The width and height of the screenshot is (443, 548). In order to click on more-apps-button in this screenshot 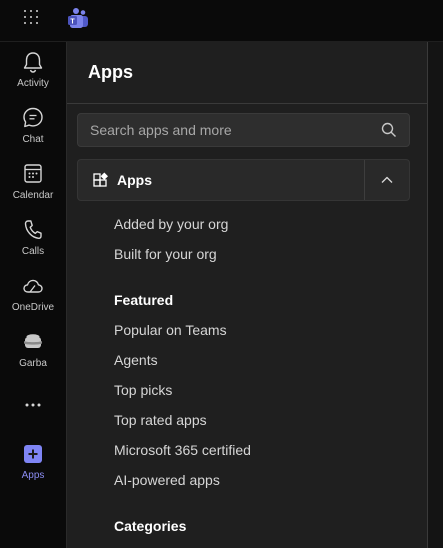, I will do `click(33, 405)`.